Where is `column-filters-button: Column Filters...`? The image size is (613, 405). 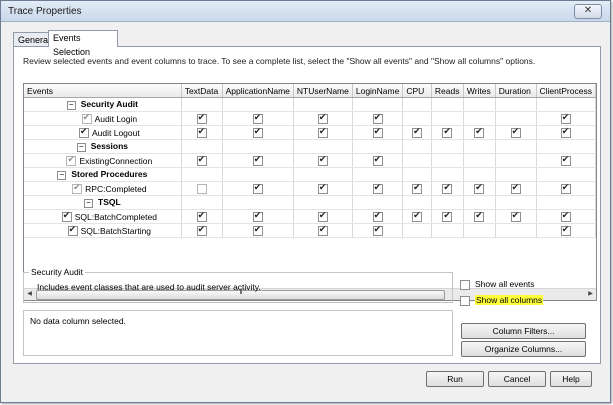 column-filters-button: Column Filters... is located at coordinates (523, 331).